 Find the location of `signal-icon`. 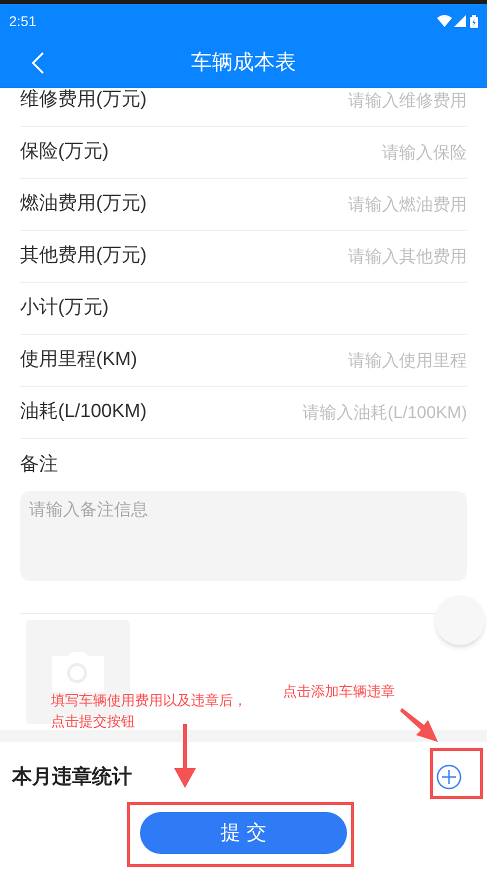

signal-icon is located at coordinates (460, 21).